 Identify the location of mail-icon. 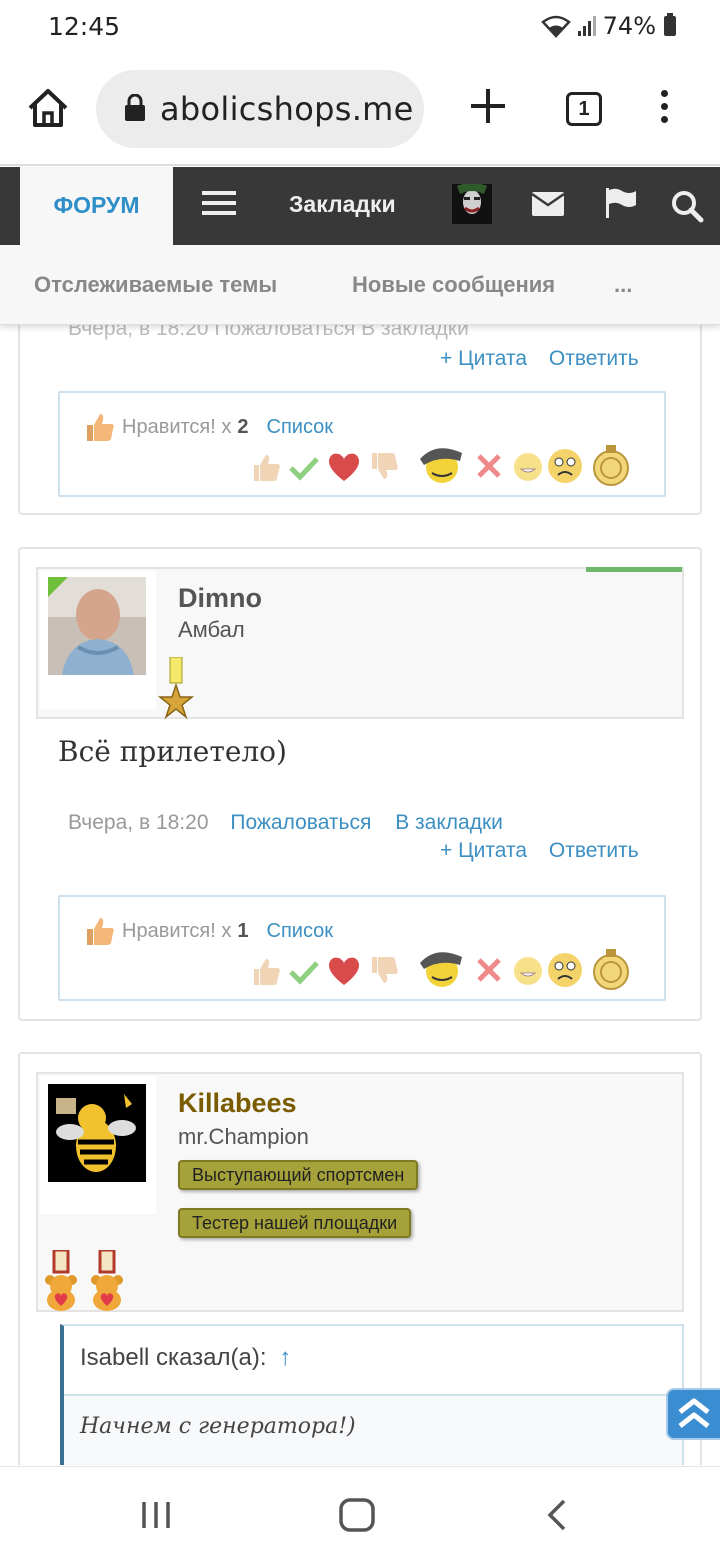
(548, 204).